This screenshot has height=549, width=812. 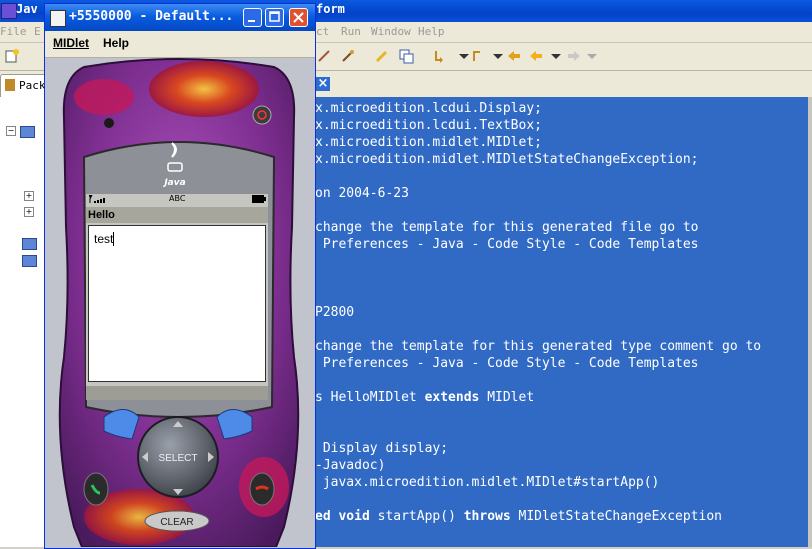 I want to click on java-logo-text: Java, so click(x=173, y=183).